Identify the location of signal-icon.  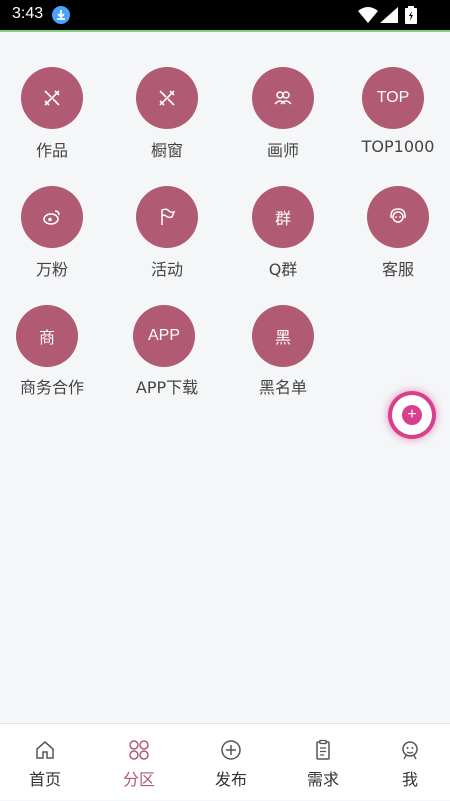
(389, 15).